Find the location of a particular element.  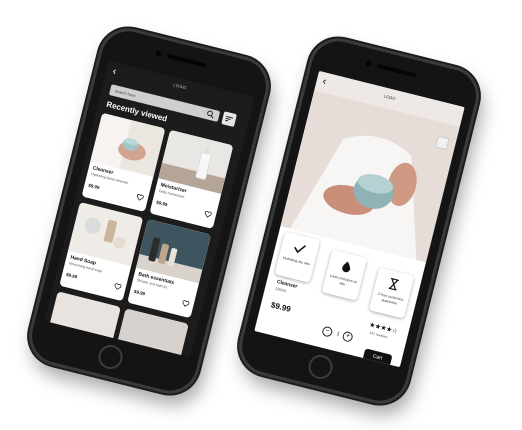

search-placeholder: search here is located at coordinates (125, 93).